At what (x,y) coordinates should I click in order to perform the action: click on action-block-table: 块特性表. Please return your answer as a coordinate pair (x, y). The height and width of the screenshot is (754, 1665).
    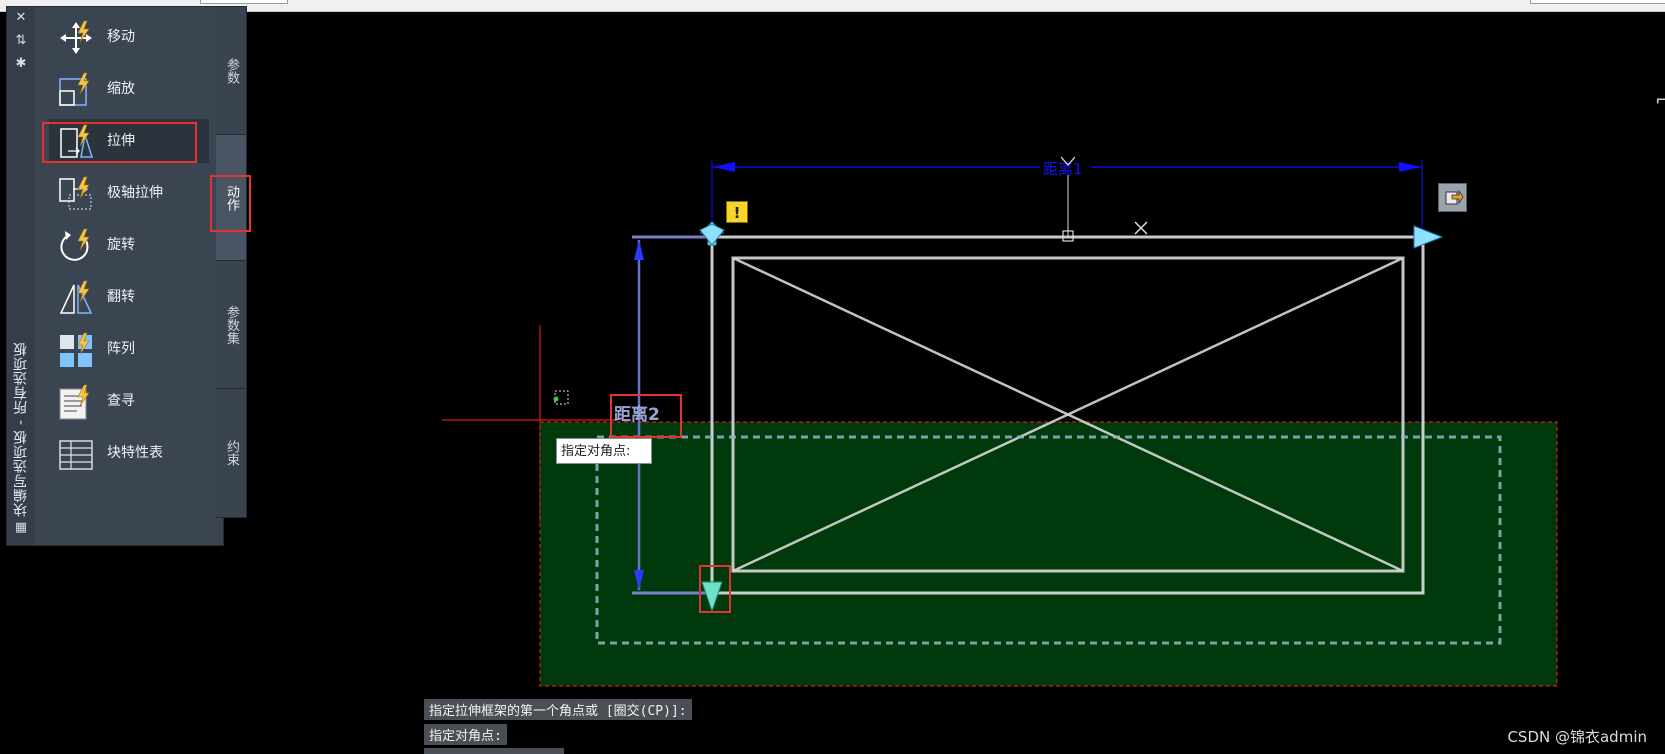
    Looking at the image, I should click on (129, 453).